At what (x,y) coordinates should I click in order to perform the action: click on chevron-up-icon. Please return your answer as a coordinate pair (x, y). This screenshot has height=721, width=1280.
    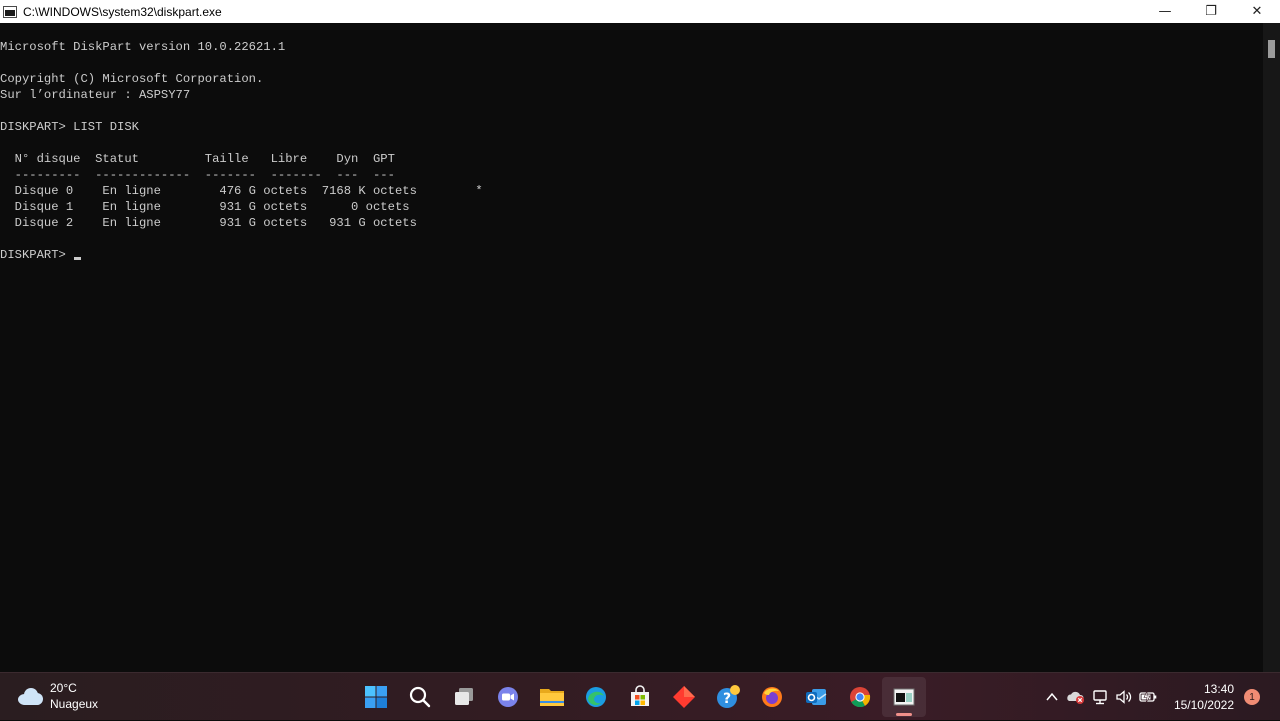
    Looking at the image, I should click on (1052, 696).